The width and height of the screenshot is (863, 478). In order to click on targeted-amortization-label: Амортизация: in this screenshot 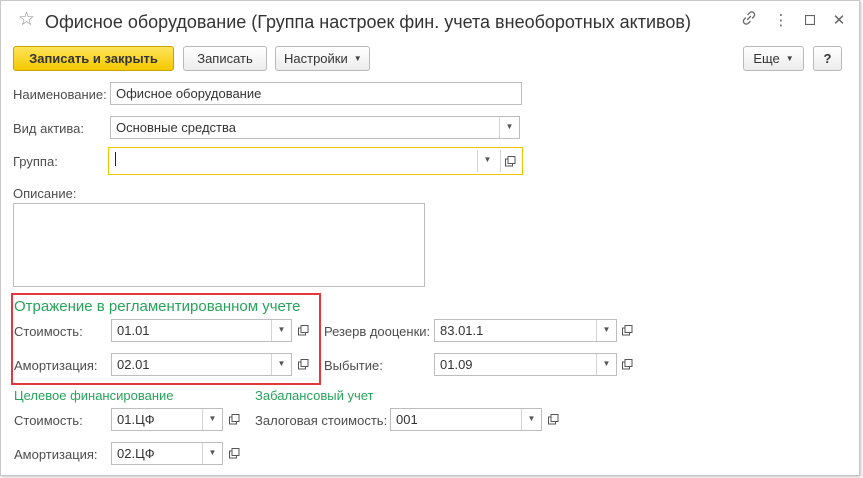, I will do `click(56, 454)`.